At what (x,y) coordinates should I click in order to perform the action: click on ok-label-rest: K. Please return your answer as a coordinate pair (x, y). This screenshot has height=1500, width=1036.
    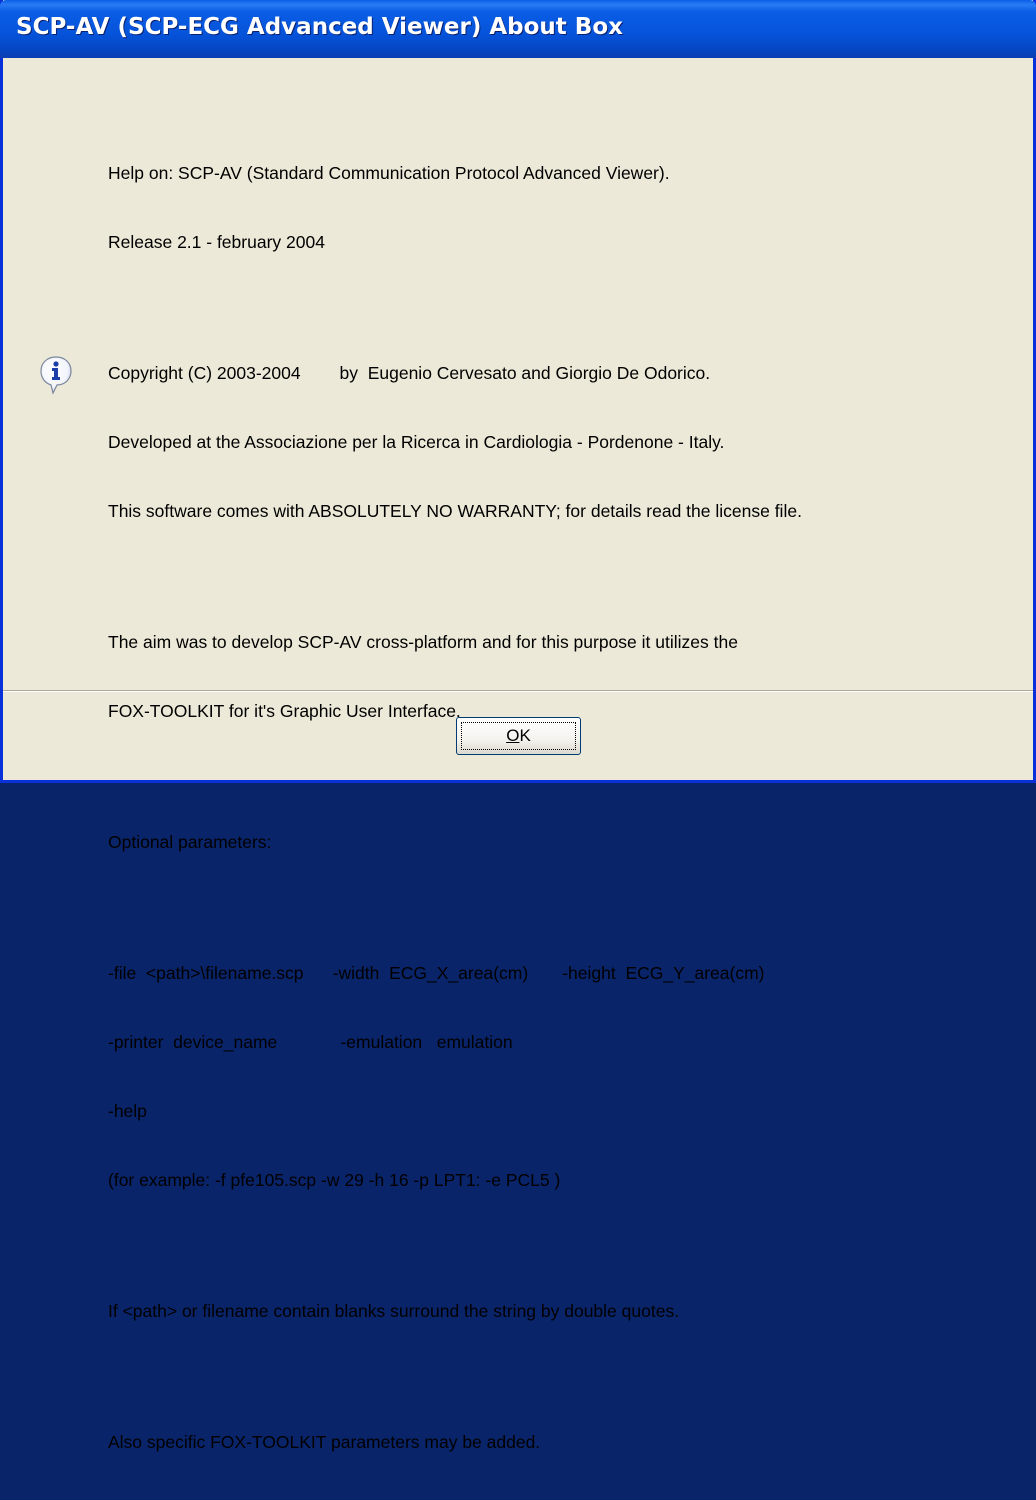
    Looking at the image, I should click on (525, 735).